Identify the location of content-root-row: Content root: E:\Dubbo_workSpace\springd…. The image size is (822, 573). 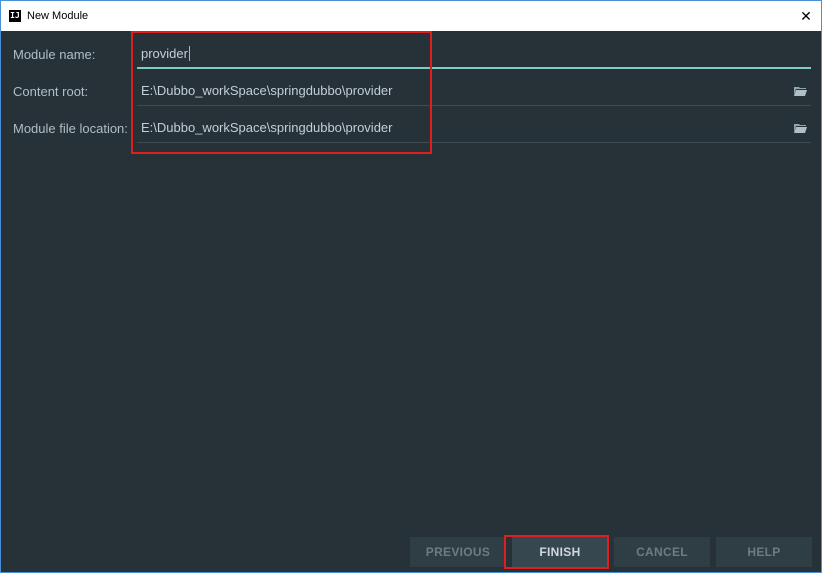
(411, 92).